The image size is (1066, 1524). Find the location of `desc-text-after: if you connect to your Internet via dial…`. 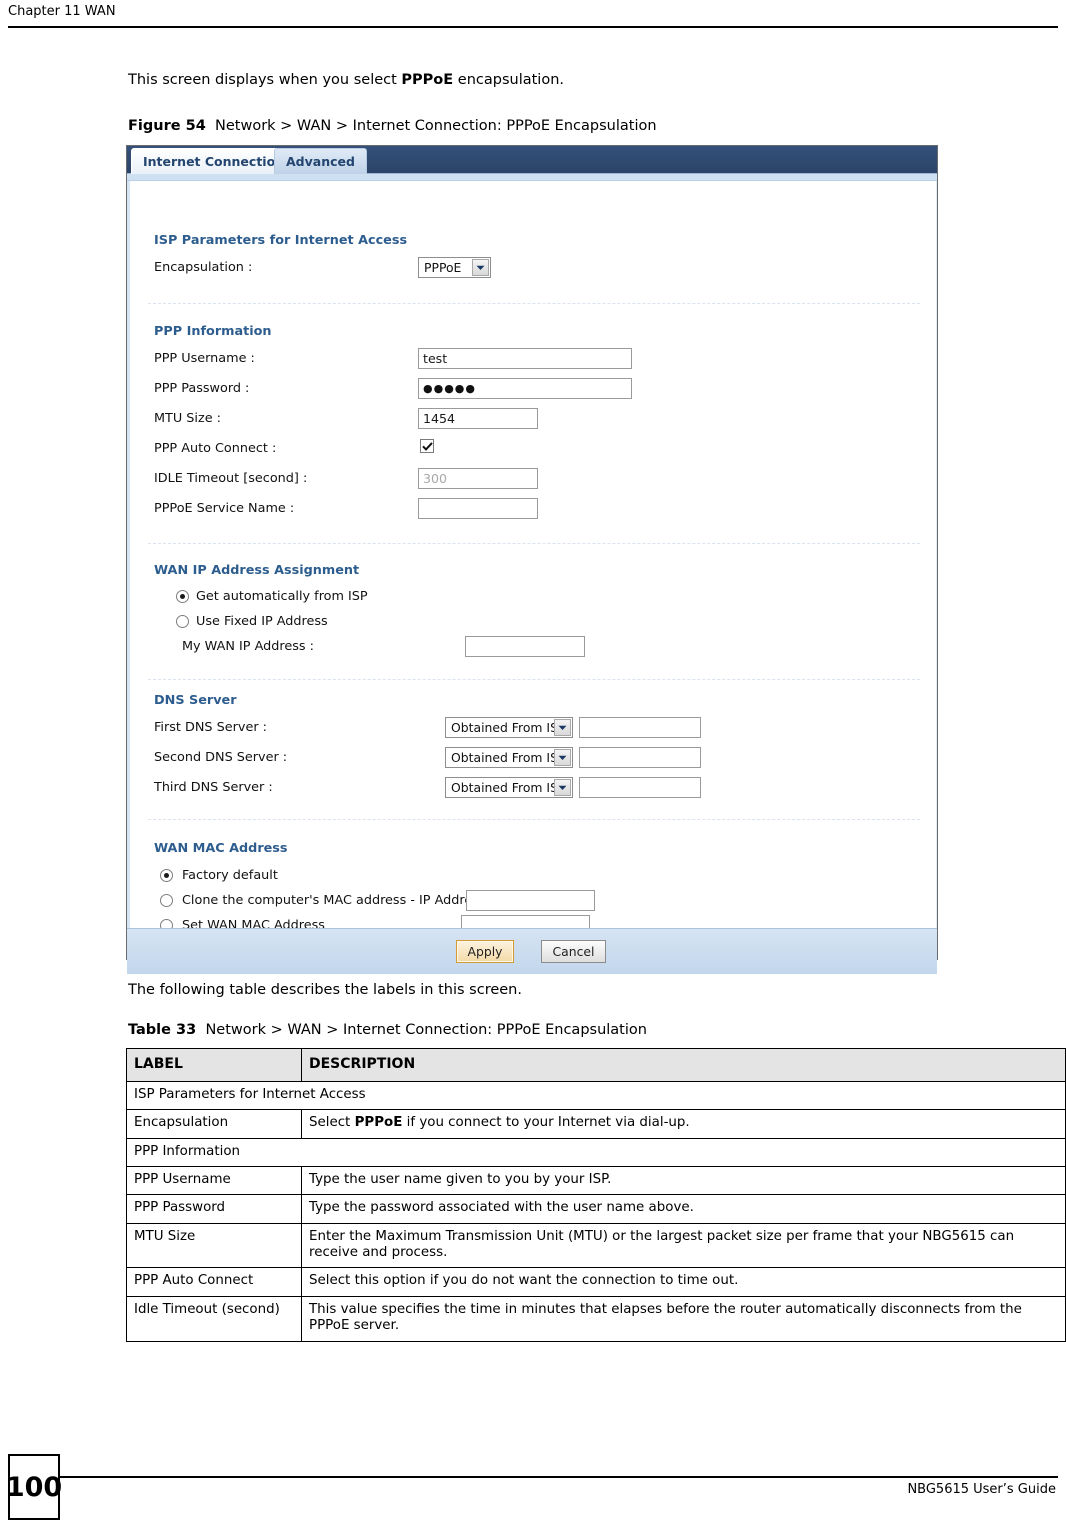

desc-text-after: if you connect to your Internet via dial… is located at coordinates (546, 1123).